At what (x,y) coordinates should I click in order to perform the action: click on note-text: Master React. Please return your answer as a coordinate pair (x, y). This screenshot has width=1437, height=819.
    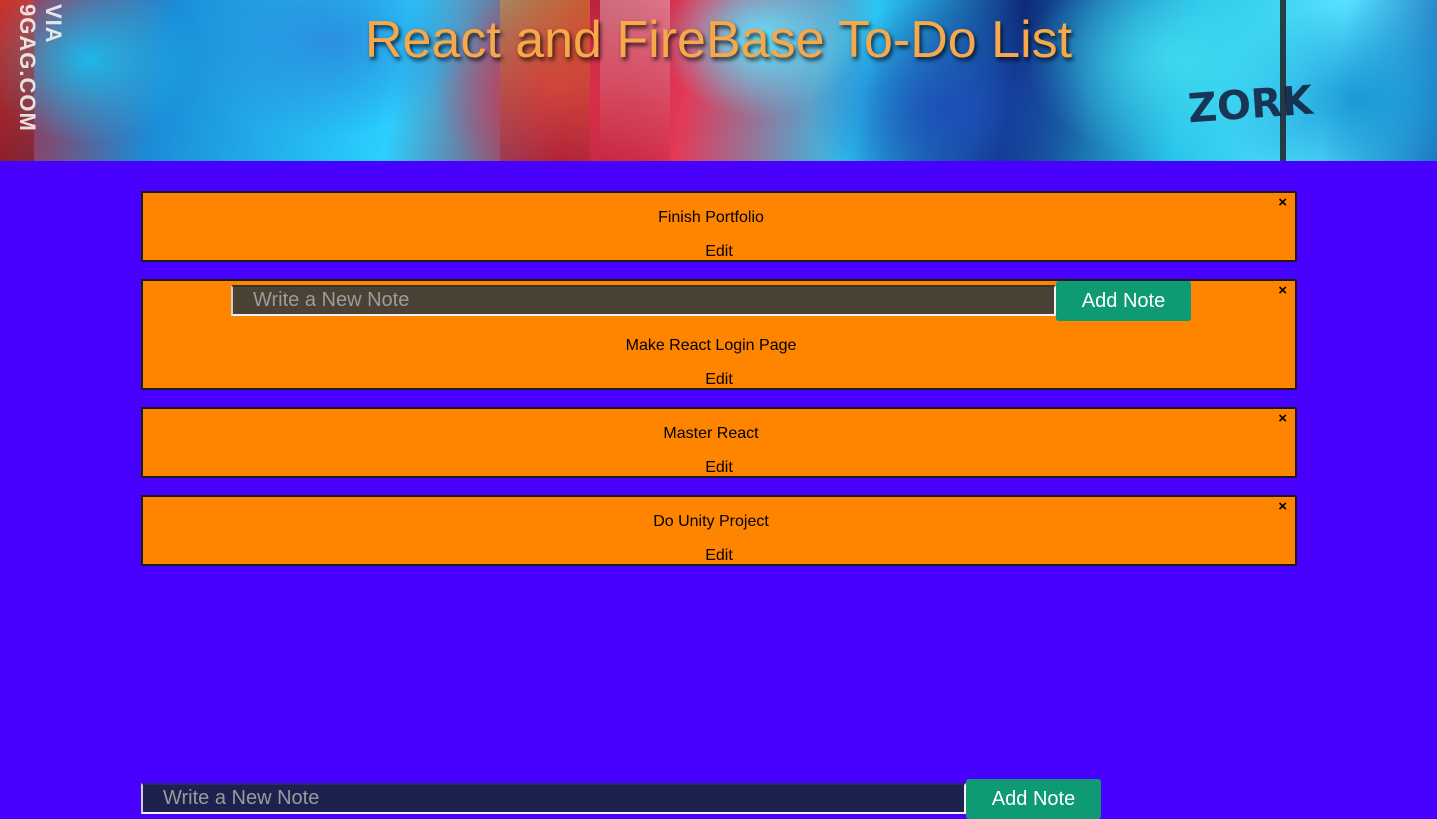
    Looking at the image, I should click on (711, 433).